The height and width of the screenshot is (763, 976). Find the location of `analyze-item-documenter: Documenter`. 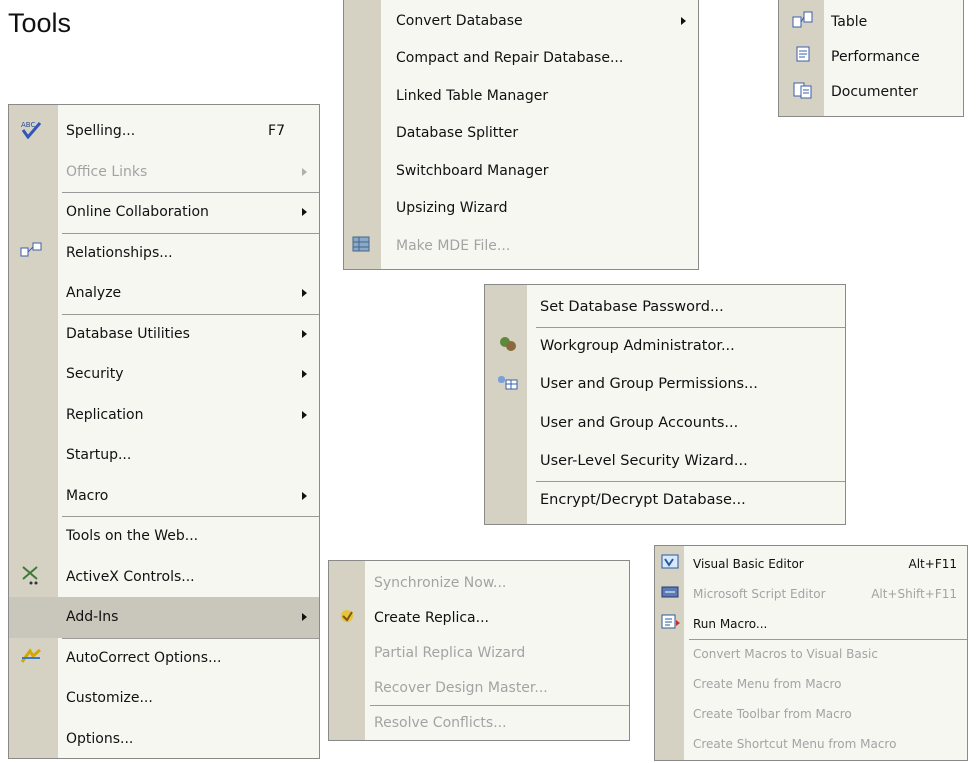

analyze-item-documenter: Documenter is located at coordinates (871, 91).